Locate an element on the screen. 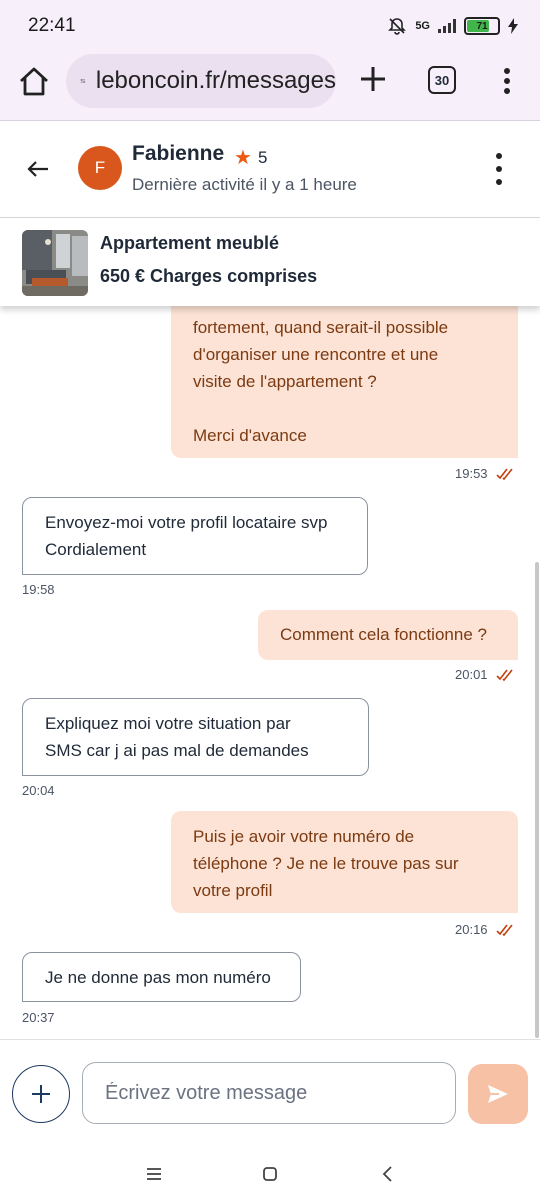 The width and height of the screenshot is (540, 1200). message-time: 20:01 is located at coordinates (484, 674).